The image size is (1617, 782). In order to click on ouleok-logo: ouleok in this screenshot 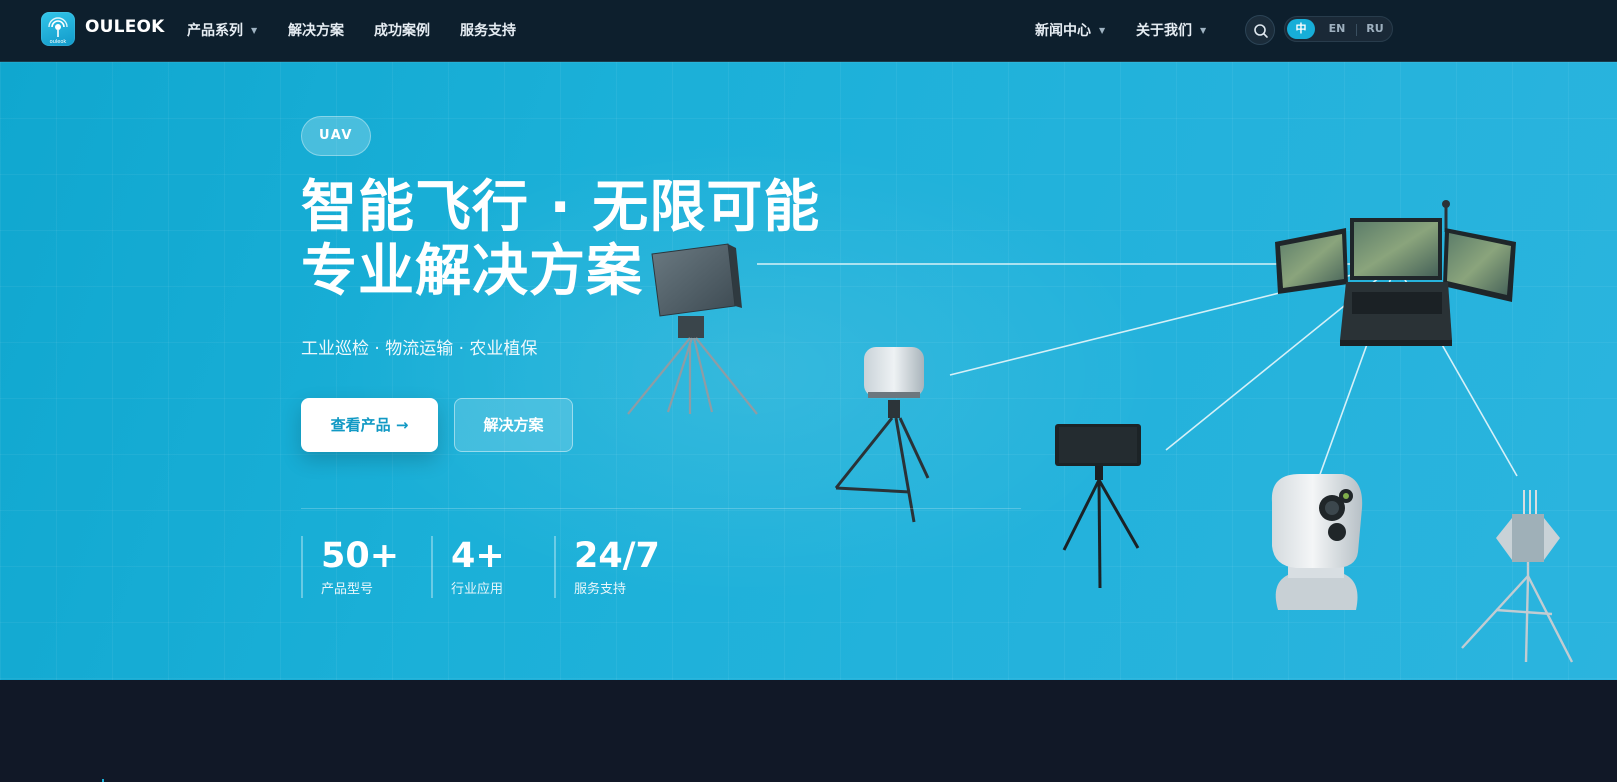, I will do `click(58, 29)`.